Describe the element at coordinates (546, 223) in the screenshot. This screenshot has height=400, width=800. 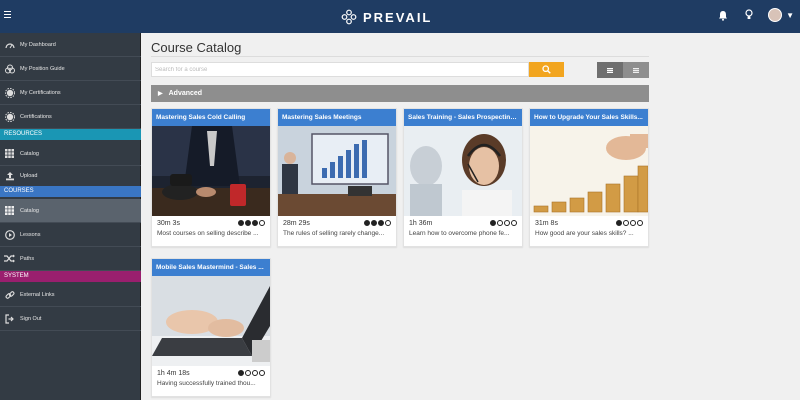
I see `course-duration: 31m 8s` at that location.